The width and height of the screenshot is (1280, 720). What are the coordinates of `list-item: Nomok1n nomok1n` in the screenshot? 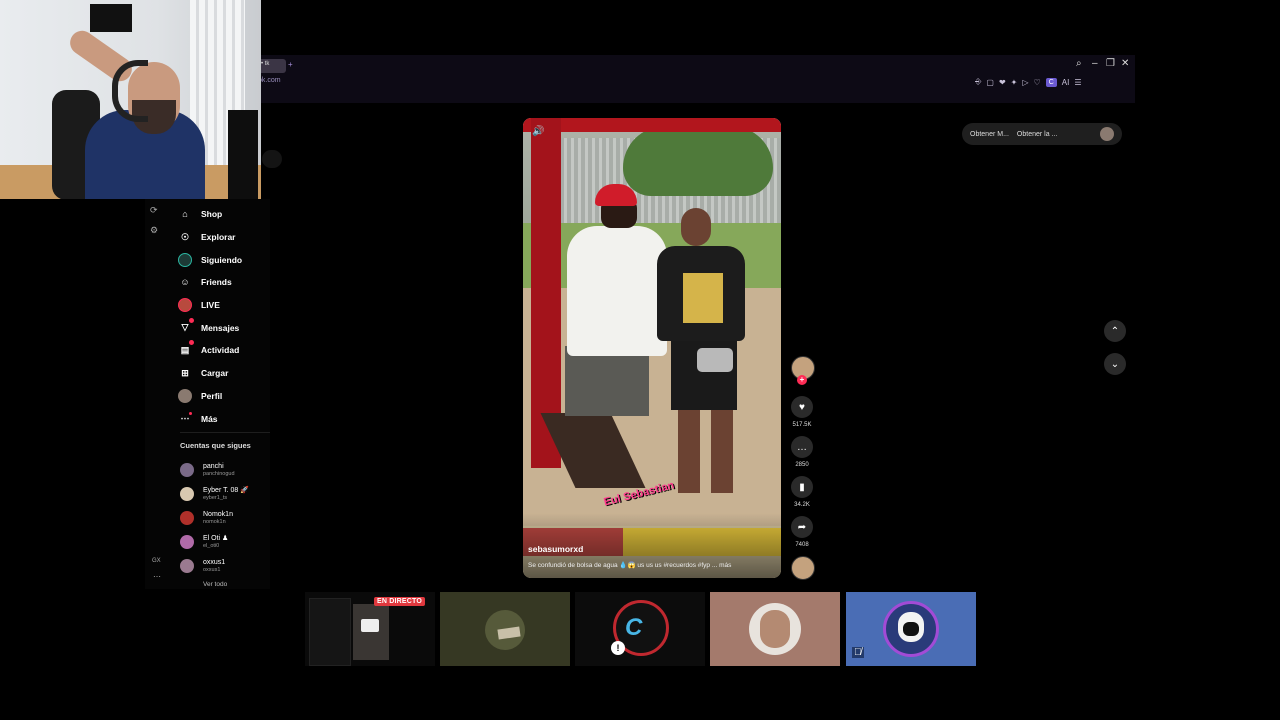 It's located at (227, 518).